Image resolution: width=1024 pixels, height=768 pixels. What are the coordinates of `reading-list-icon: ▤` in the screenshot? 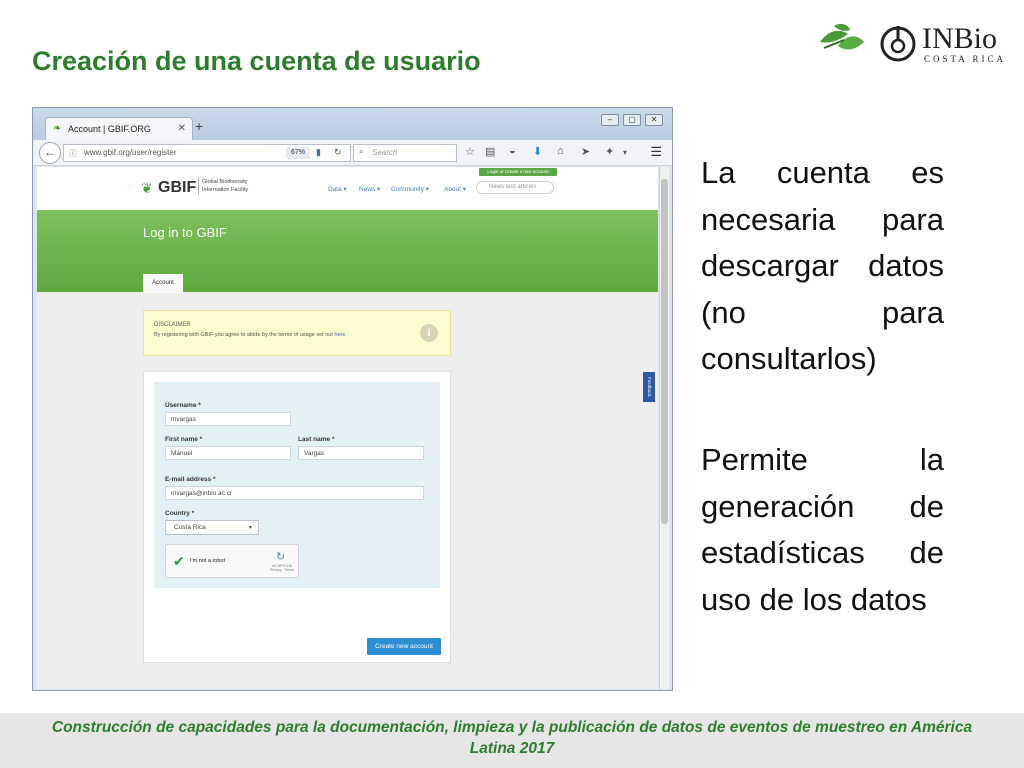 It's located at (490, 151).